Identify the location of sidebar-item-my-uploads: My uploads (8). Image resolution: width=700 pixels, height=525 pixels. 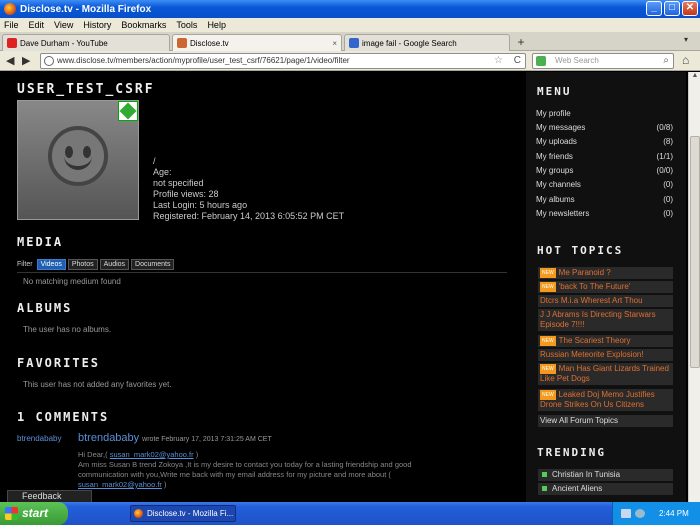
(604, 141).